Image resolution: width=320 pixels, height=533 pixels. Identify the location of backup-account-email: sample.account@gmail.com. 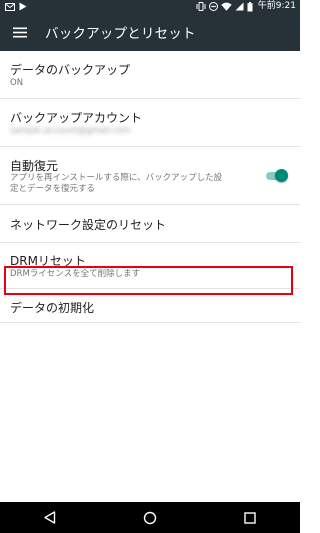
(70, 131).